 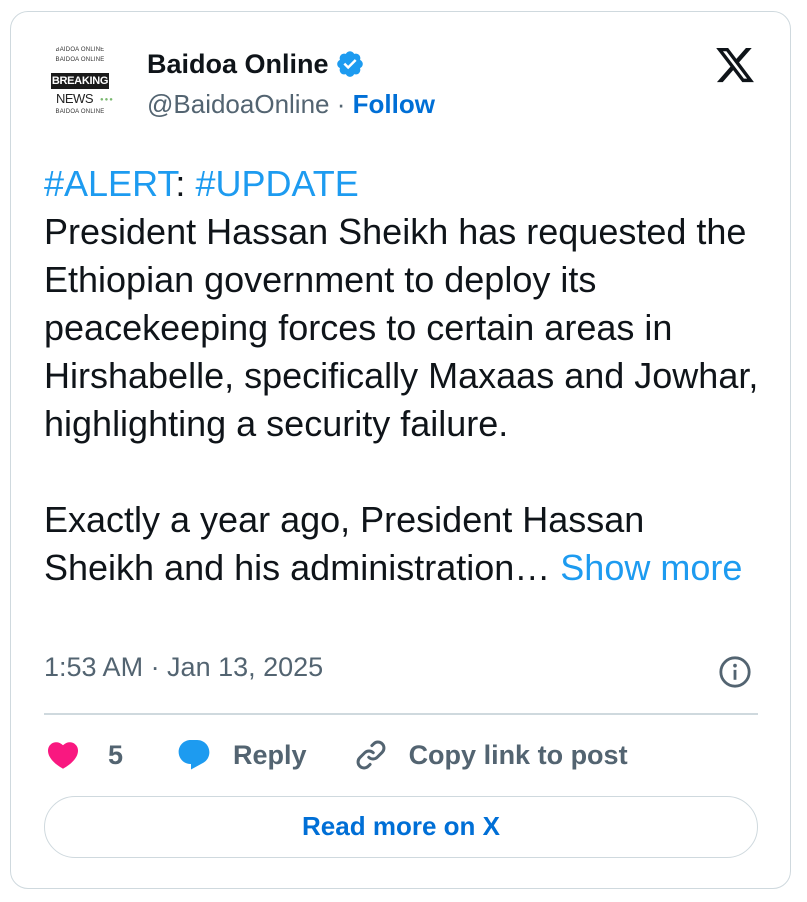 What do you see at coordinates (651, 567) in the screenshot?
I see `show-more-link: Show more` at bounding box center [651, 567].